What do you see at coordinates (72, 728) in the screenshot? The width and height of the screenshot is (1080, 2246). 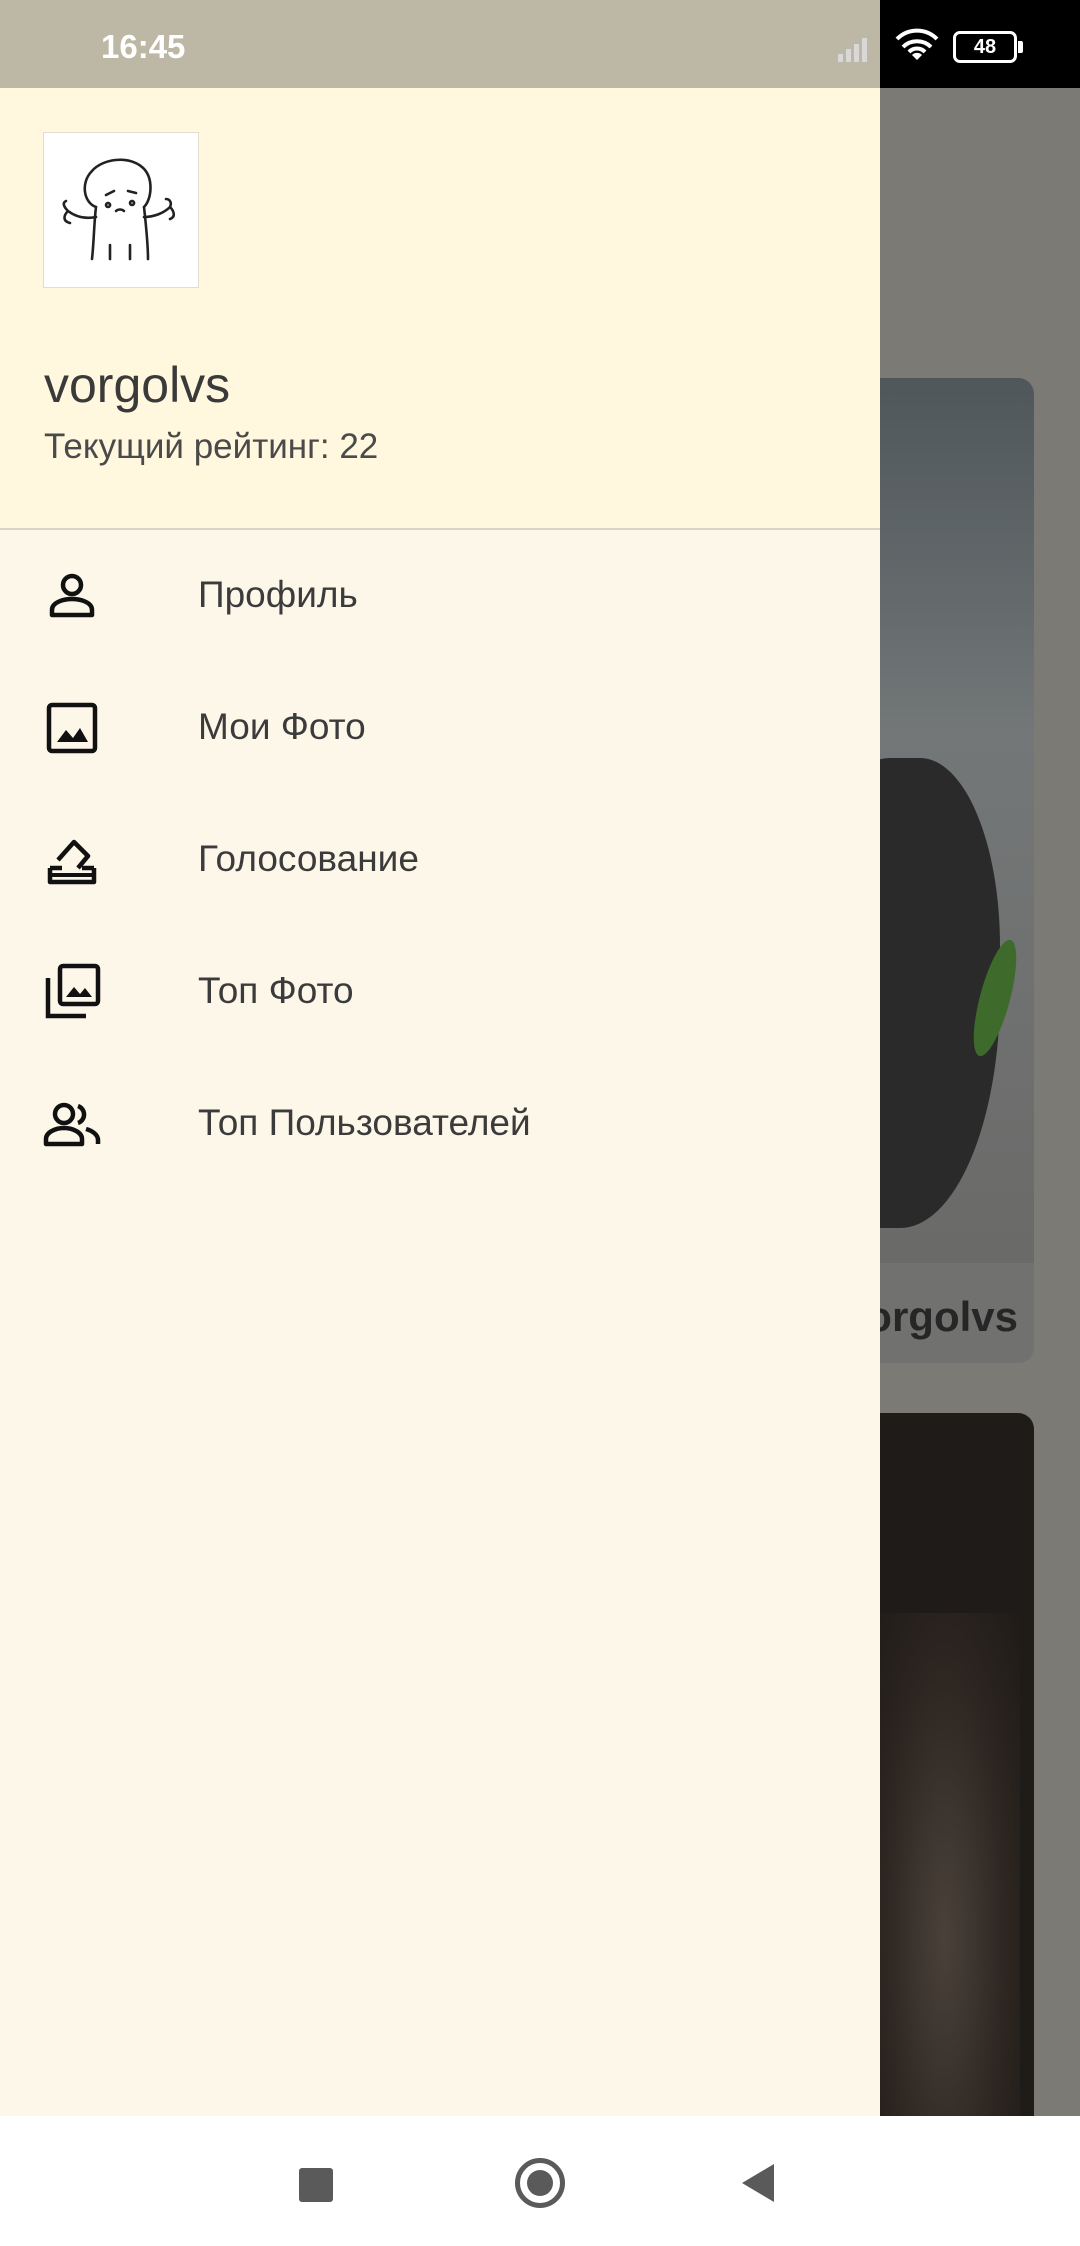 I see `image-icon` at bounding box center [72, 728].